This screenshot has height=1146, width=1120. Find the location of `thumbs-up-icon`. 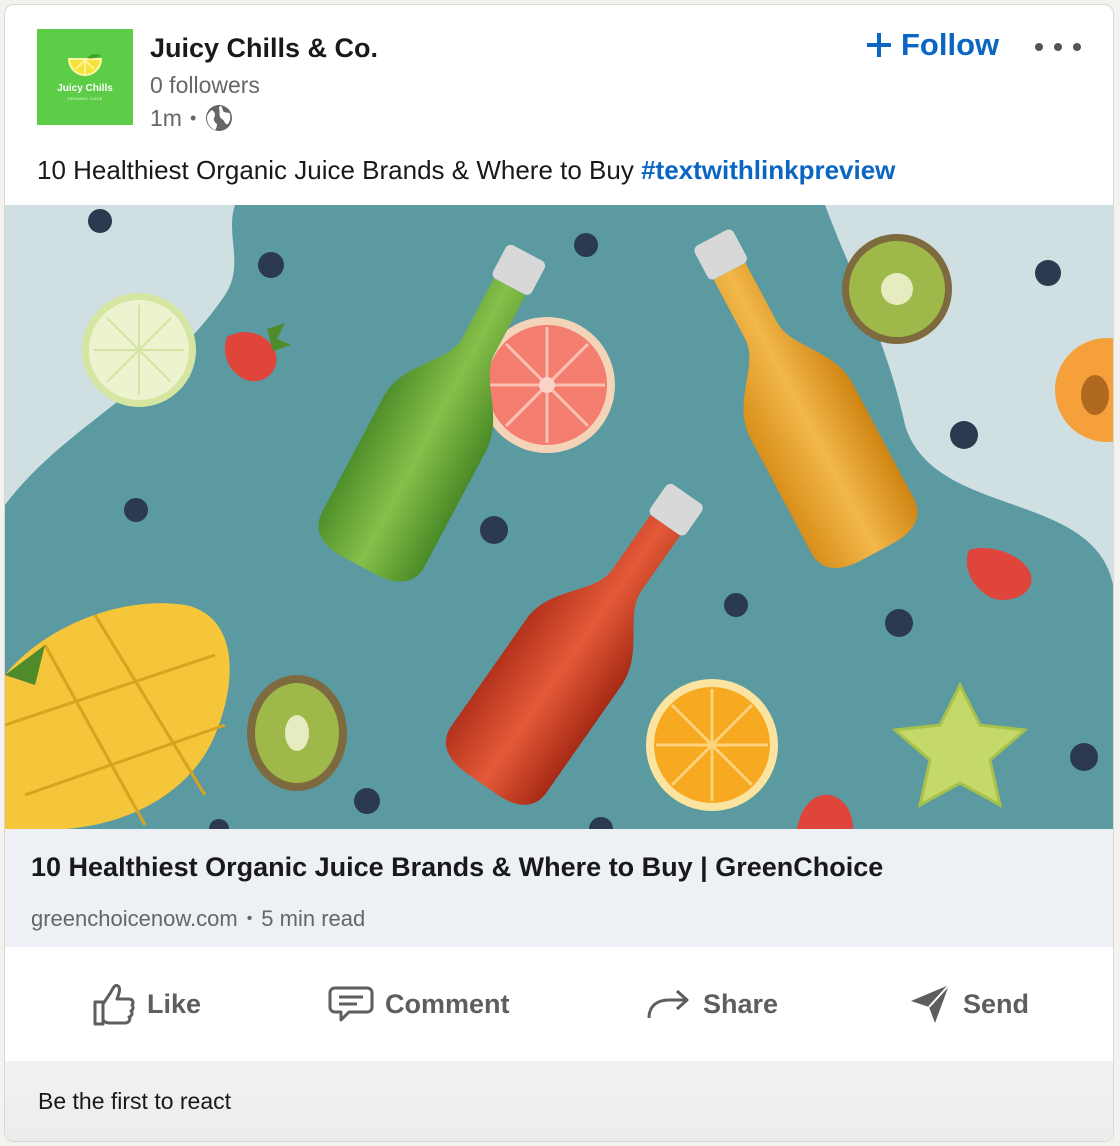

thumbs-up-icon is located at coordinates (114, 1005).